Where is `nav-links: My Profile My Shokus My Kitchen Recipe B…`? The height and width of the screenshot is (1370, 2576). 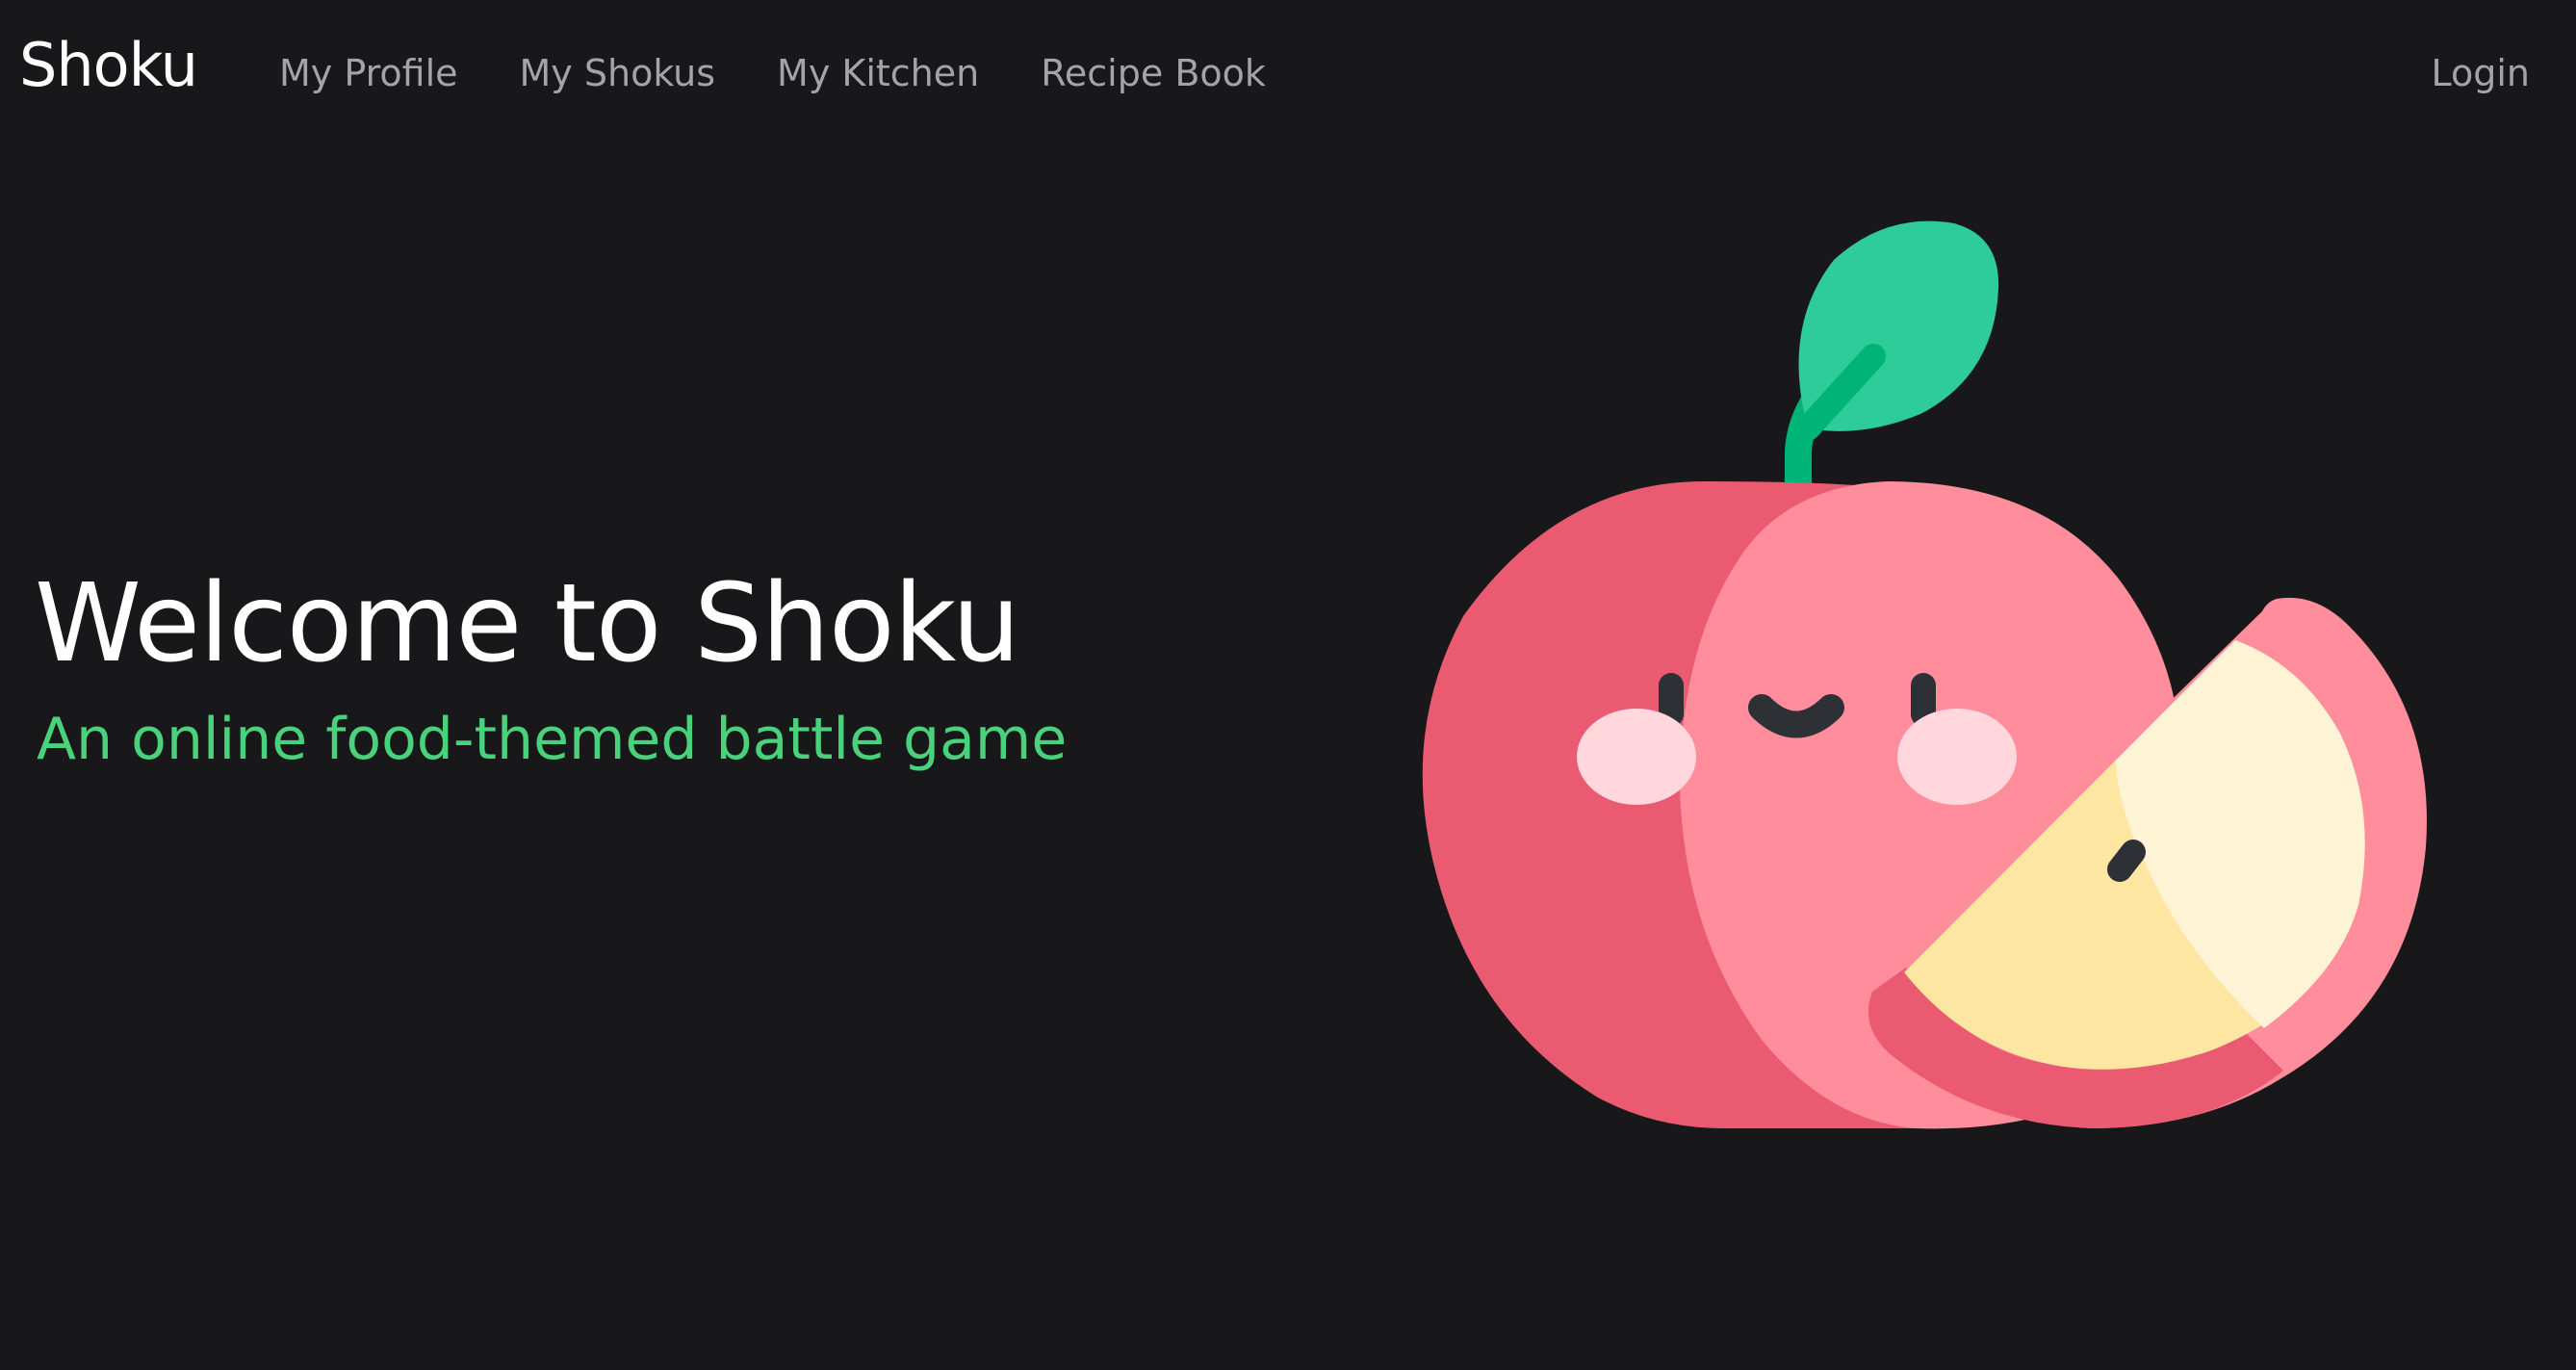
nav-links: My Profile My Shokus My Kitchen Recipe B… is located at coordinates (772, 73).